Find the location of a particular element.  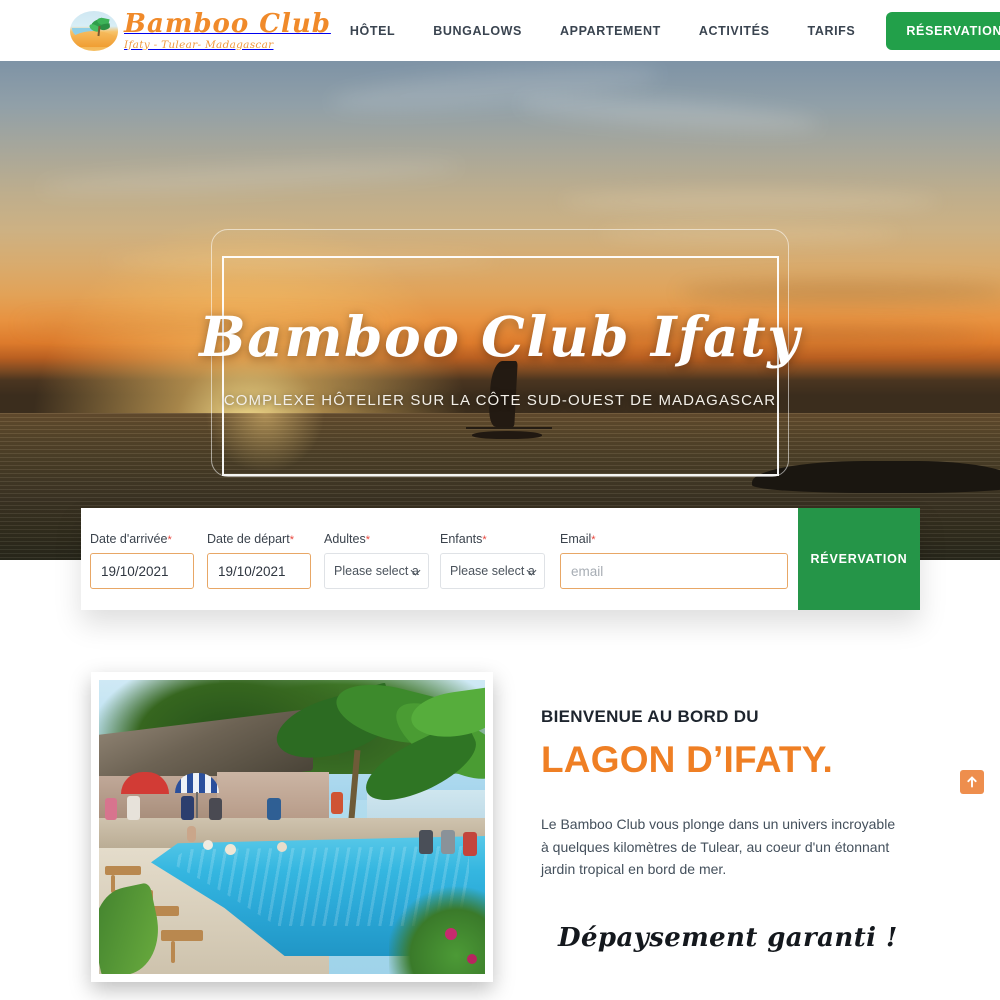

brand-name: Bamboo Club is located at coordinates (227, 23).